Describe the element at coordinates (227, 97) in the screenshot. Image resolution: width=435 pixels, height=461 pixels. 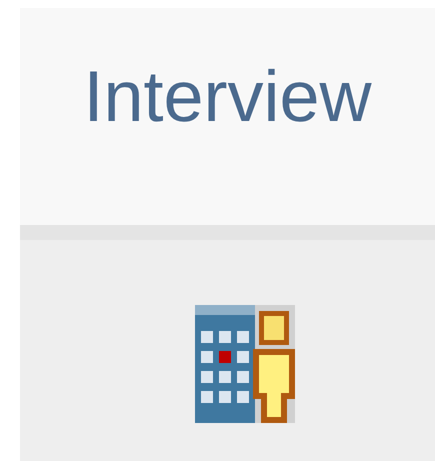
I see `title: Interview` at that location.